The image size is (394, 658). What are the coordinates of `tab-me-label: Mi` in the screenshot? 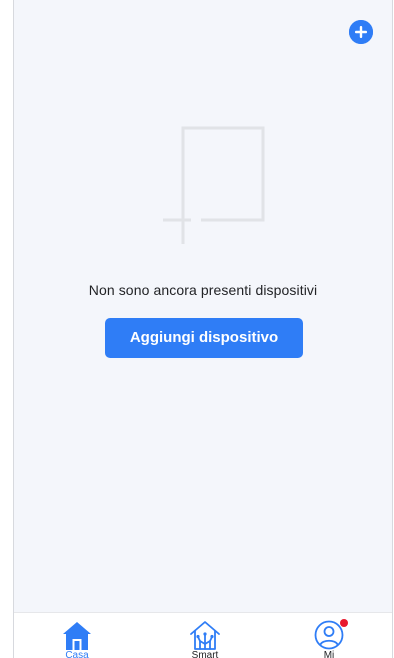 It's located at (329, 654).